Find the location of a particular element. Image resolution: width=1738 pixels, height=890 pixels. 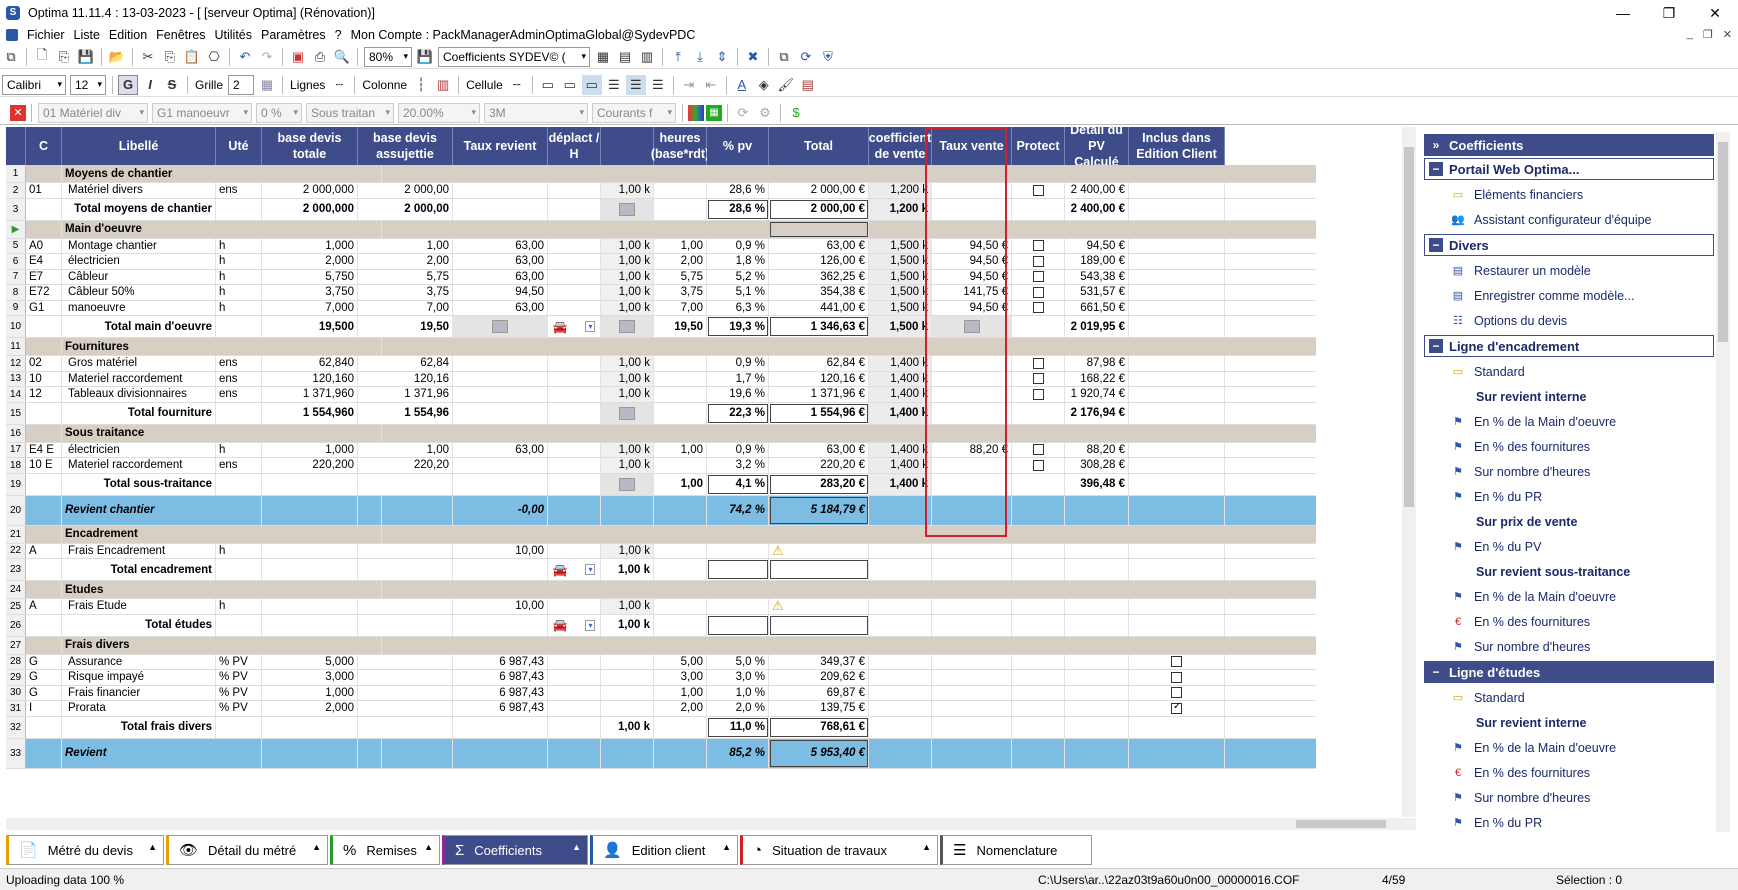

percent-pv-cell: 2,0 % is located at coordinates (738, 708).